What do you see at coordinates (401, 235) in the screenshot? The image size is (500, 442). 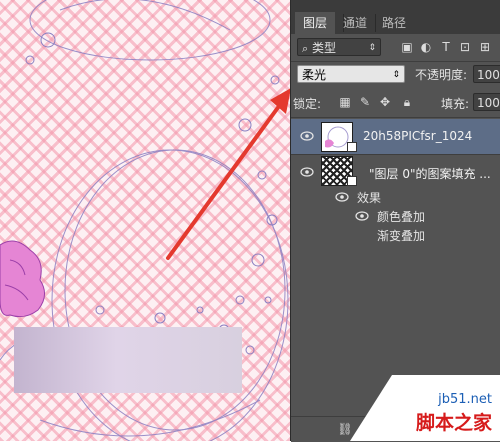 I see `effect-gradient-overlay: 渐变叠加` at bounding box center [401, 235].